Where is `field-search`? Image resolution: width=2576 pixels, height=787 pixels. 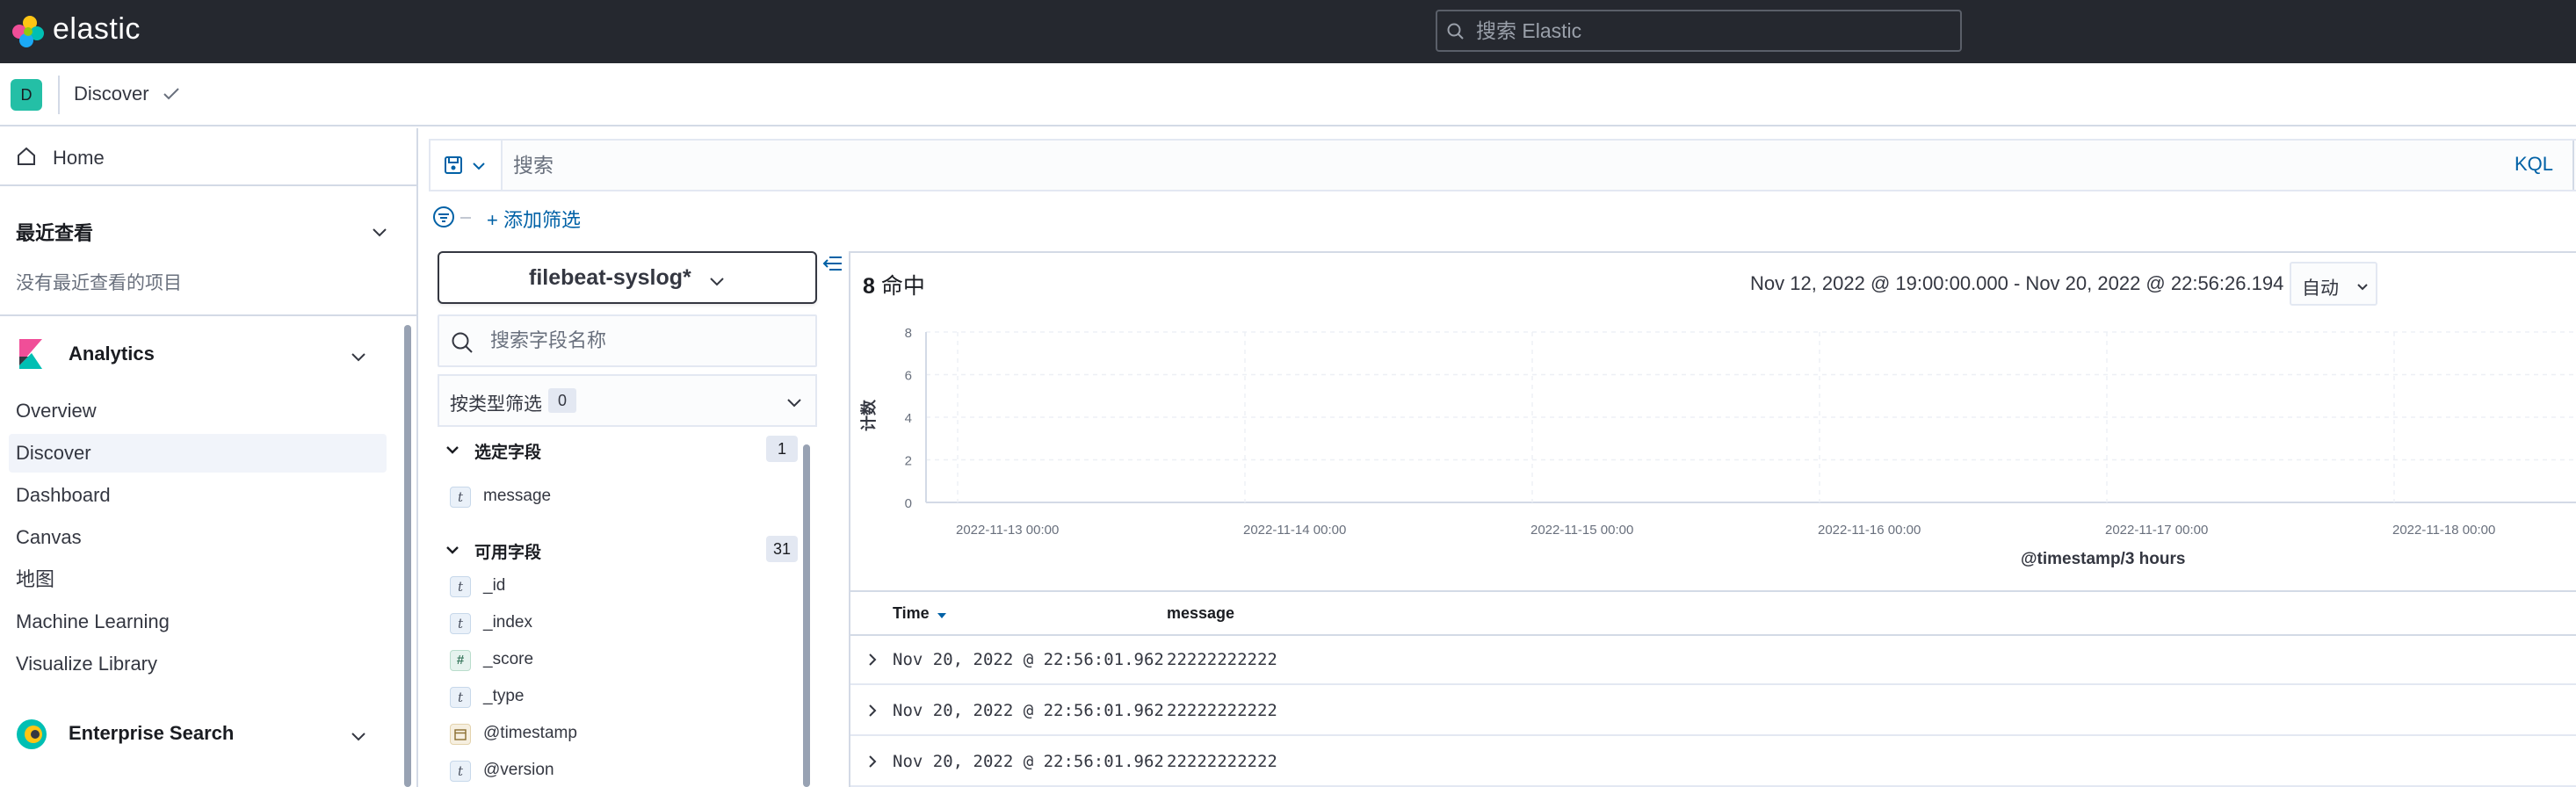
field-search is located at coordinates (627, 340).